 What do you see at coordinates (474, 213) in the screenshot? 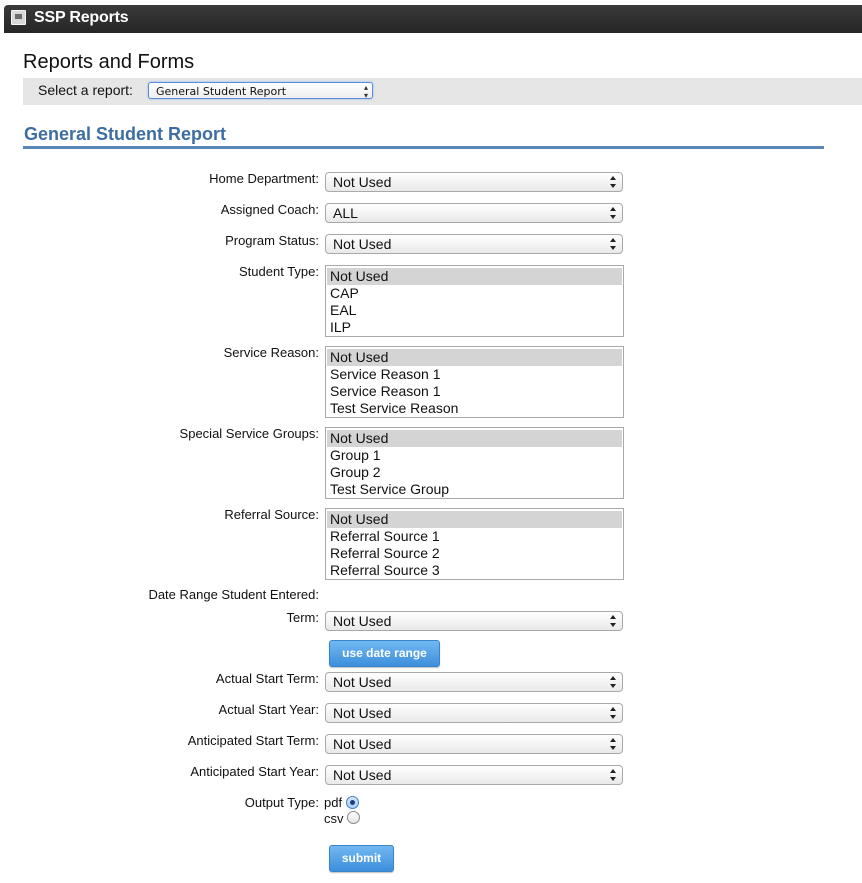
I see `assigned-coach-select: ALL` at bounding box center [474, 213].